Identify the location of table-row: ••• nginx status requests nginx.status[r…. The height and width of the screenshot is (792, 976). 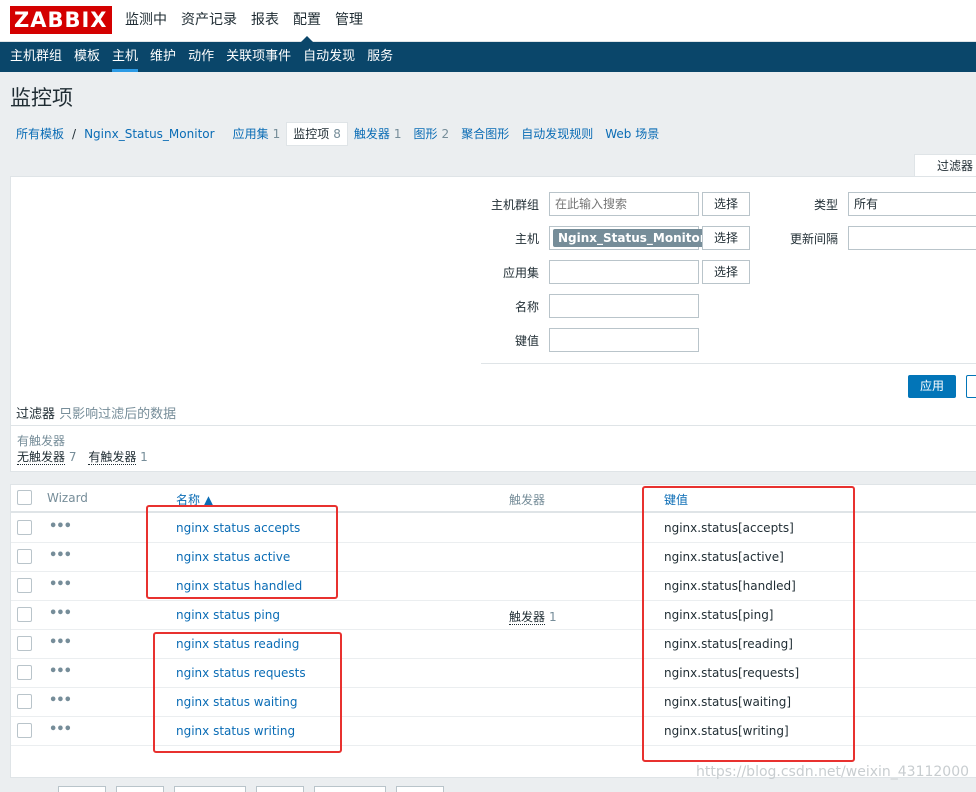
(493, 673).